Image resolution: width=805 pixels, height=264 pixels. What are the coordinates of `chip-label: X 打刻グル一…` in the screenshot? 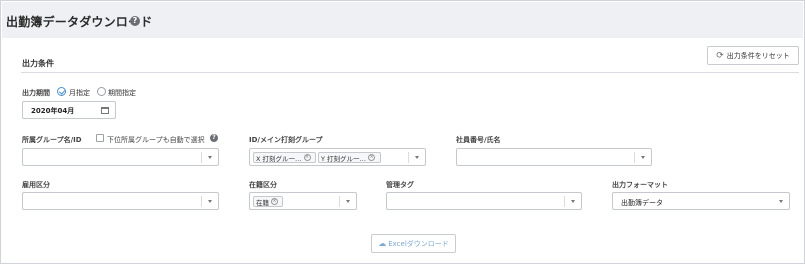 It's located at (279, 158).